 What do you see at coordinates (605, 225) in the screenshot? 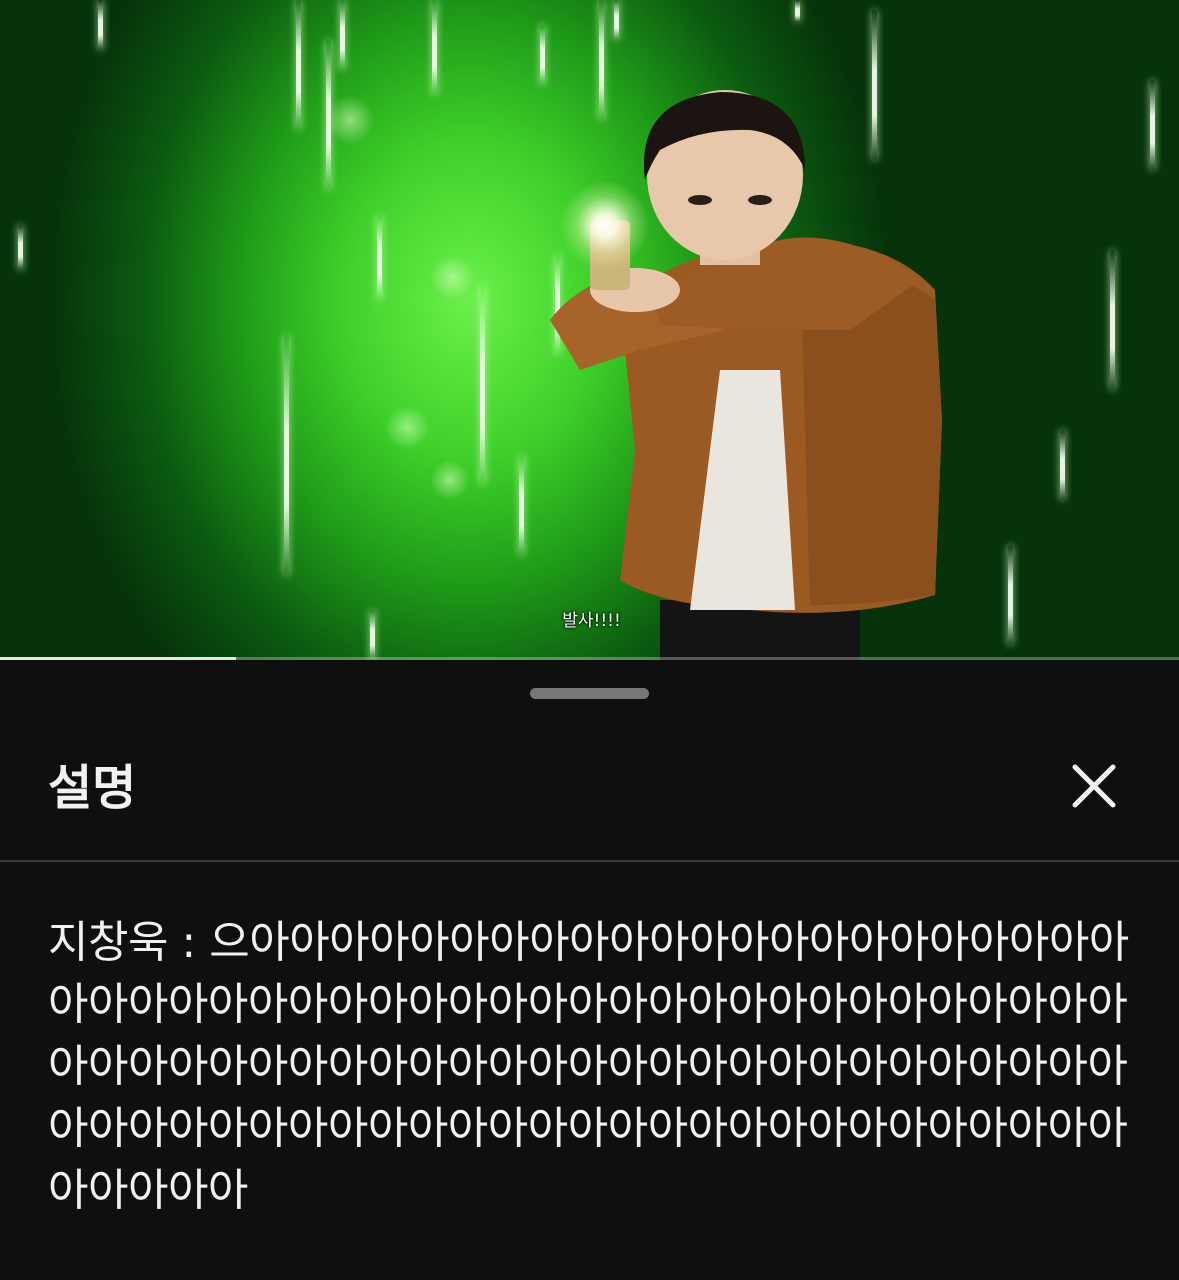
I see `muzzle-flash` at bounding box center [605, 225].